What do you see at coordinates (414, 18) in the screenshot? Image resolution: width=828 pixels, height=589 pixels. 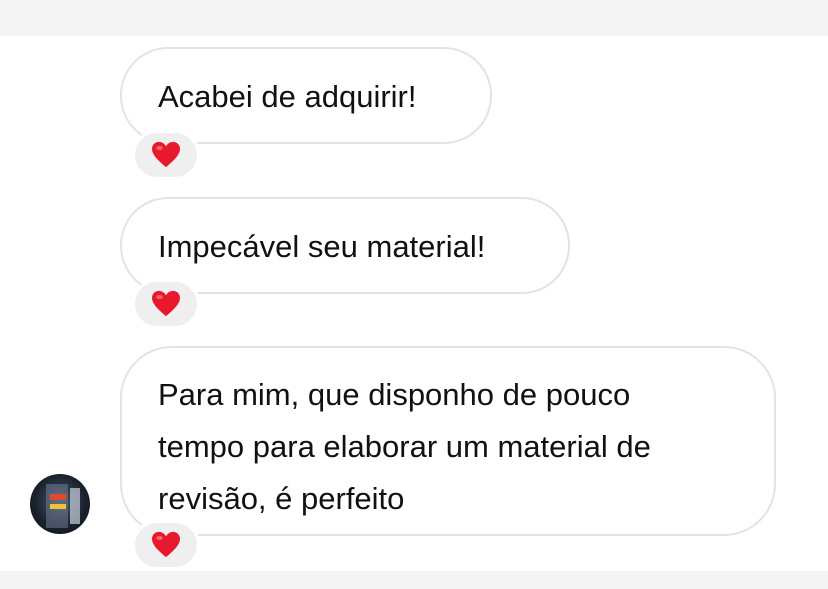 I see `top-band` at bounding box center [414, 18].